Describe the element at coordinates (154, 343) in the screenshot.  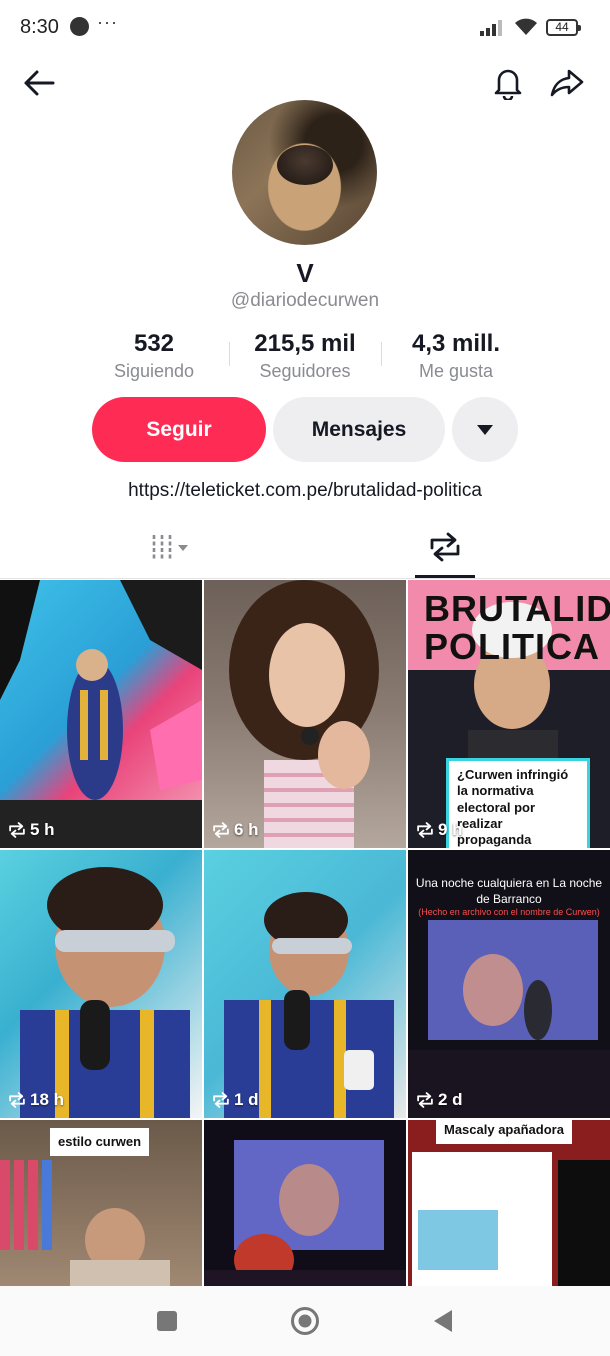
I see `following-count: 532` at that location.